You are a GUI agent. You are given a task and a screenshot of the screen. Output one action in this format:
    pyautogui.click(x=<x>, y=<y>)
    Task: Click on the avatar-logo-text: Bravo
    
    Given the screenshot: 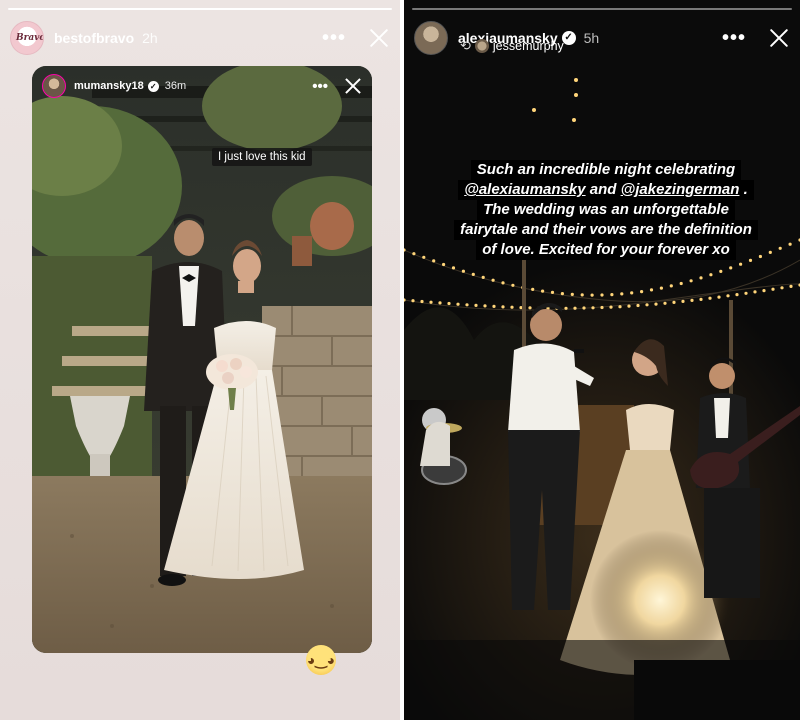 What is the action you would take?
    pyautogui.click(x=30, y=38)
    